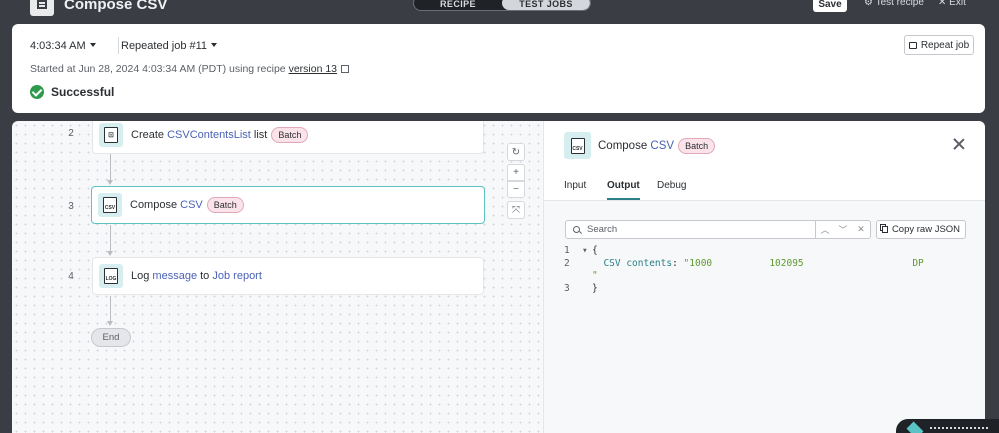 Image resolution: width=999 pixels, height=433 pixels. Describe the element at coordinates (678, 263) in the screenshot. I see `json-colon: :` at that location.